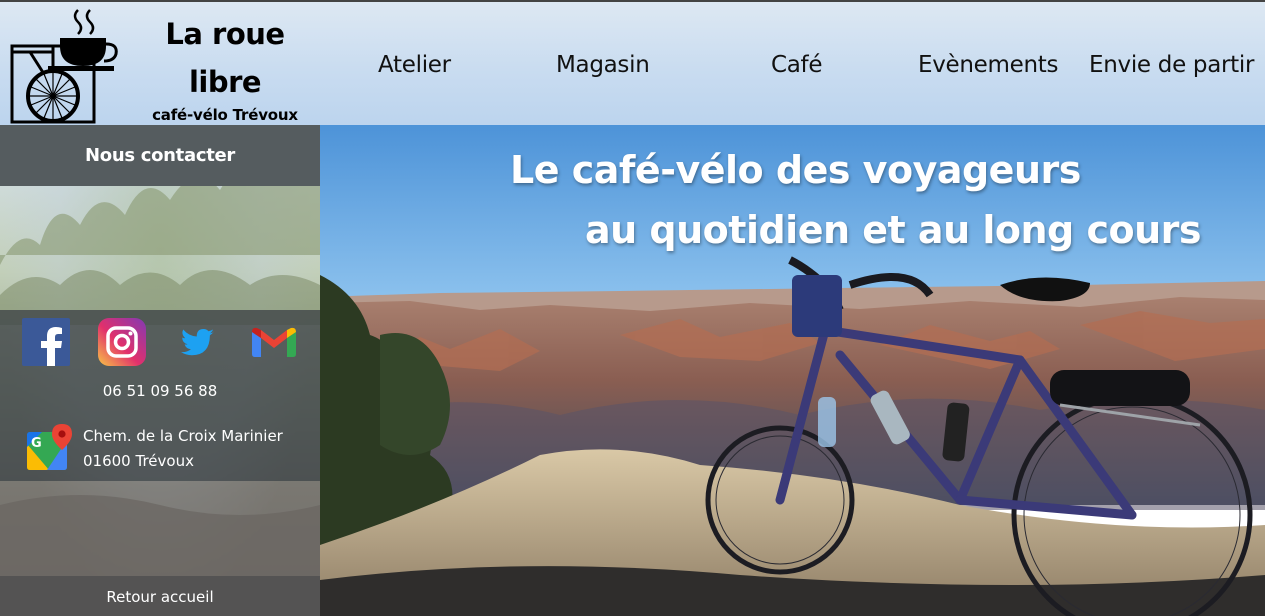 The width and height of the screenshot is (1265, 616). I want to click on gmail-icon, so click(274, 342).